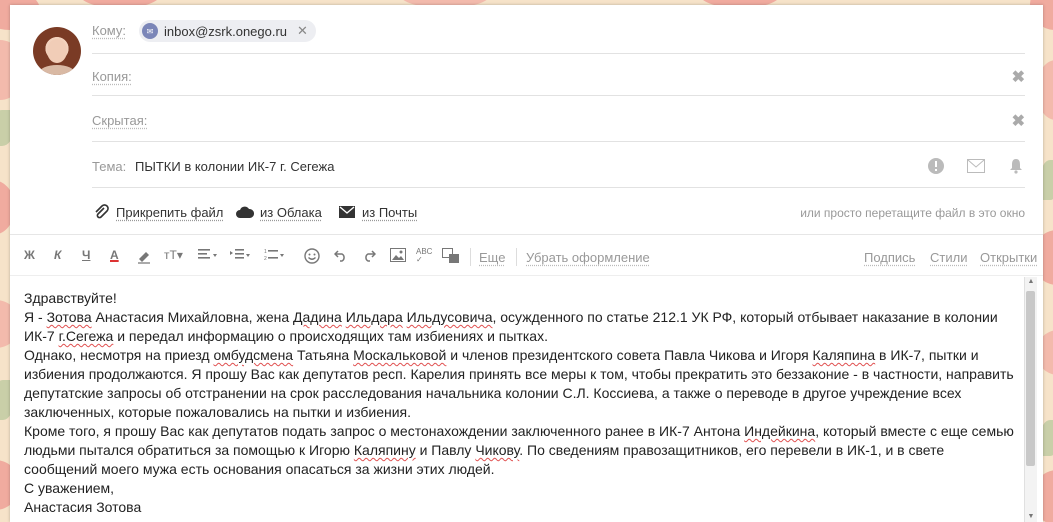  I want to click on paperclip-icon, so click(101, 212).